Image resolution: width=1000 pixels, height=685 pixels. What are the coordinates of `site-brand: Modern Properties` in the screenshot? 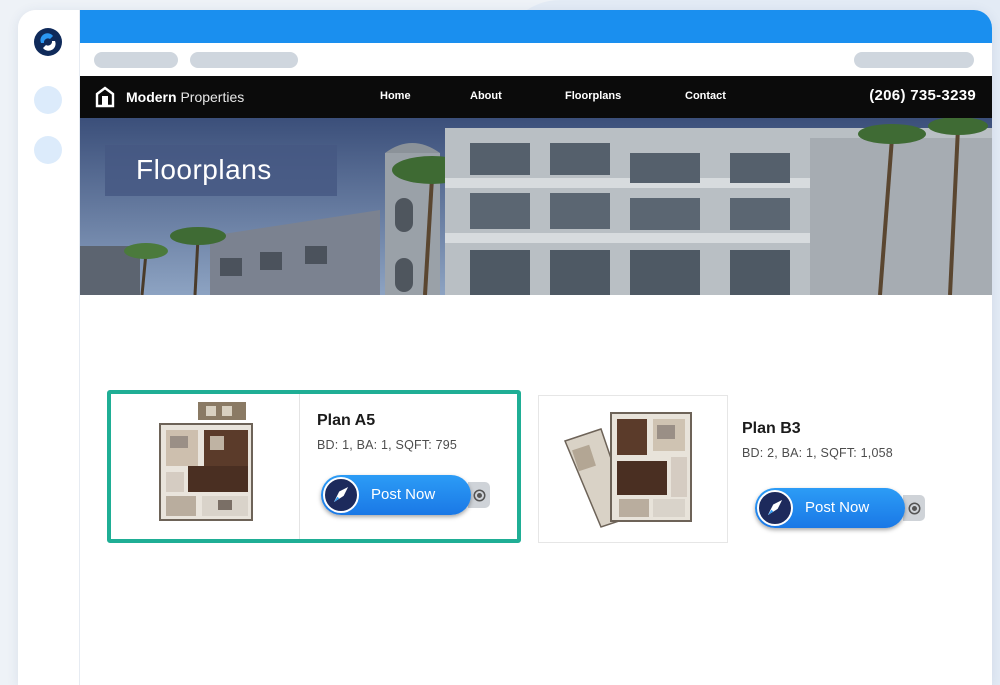 It's located at (169, 97).